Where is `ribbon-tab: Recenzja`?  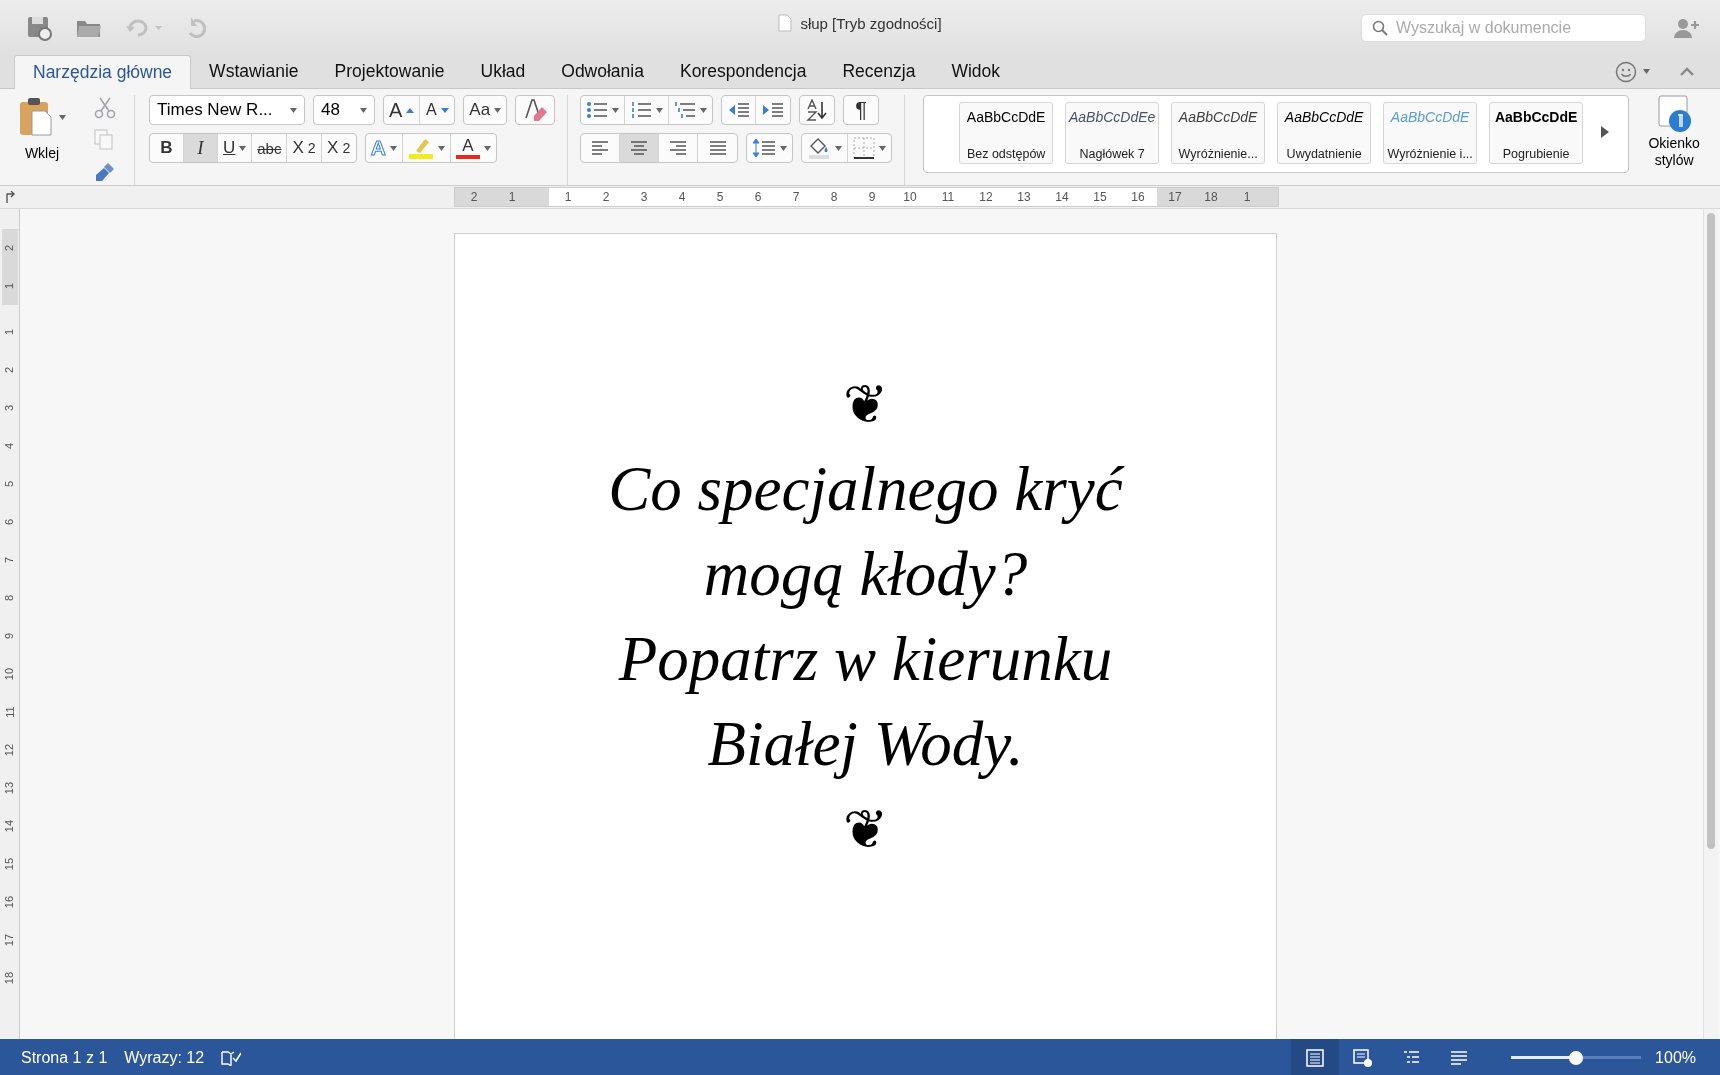
ribbon-tab: Recenzja is located at coordinates (879, 71).